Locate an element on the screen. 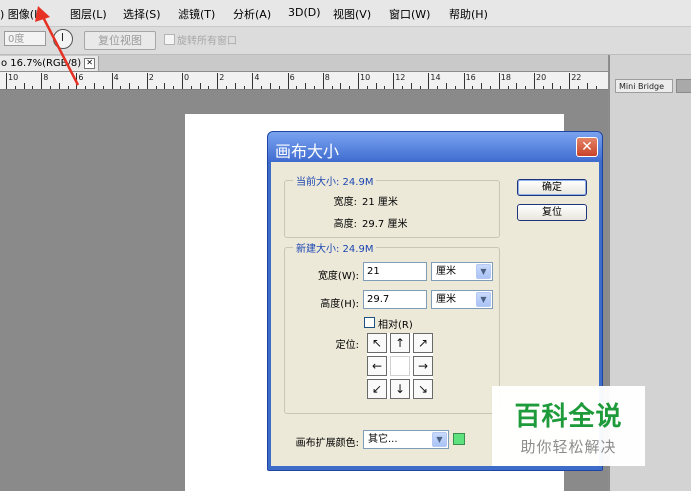 The height and width of the screenshot is (491, 691). ruler-number: 4 is located at coordinates (116, 77).